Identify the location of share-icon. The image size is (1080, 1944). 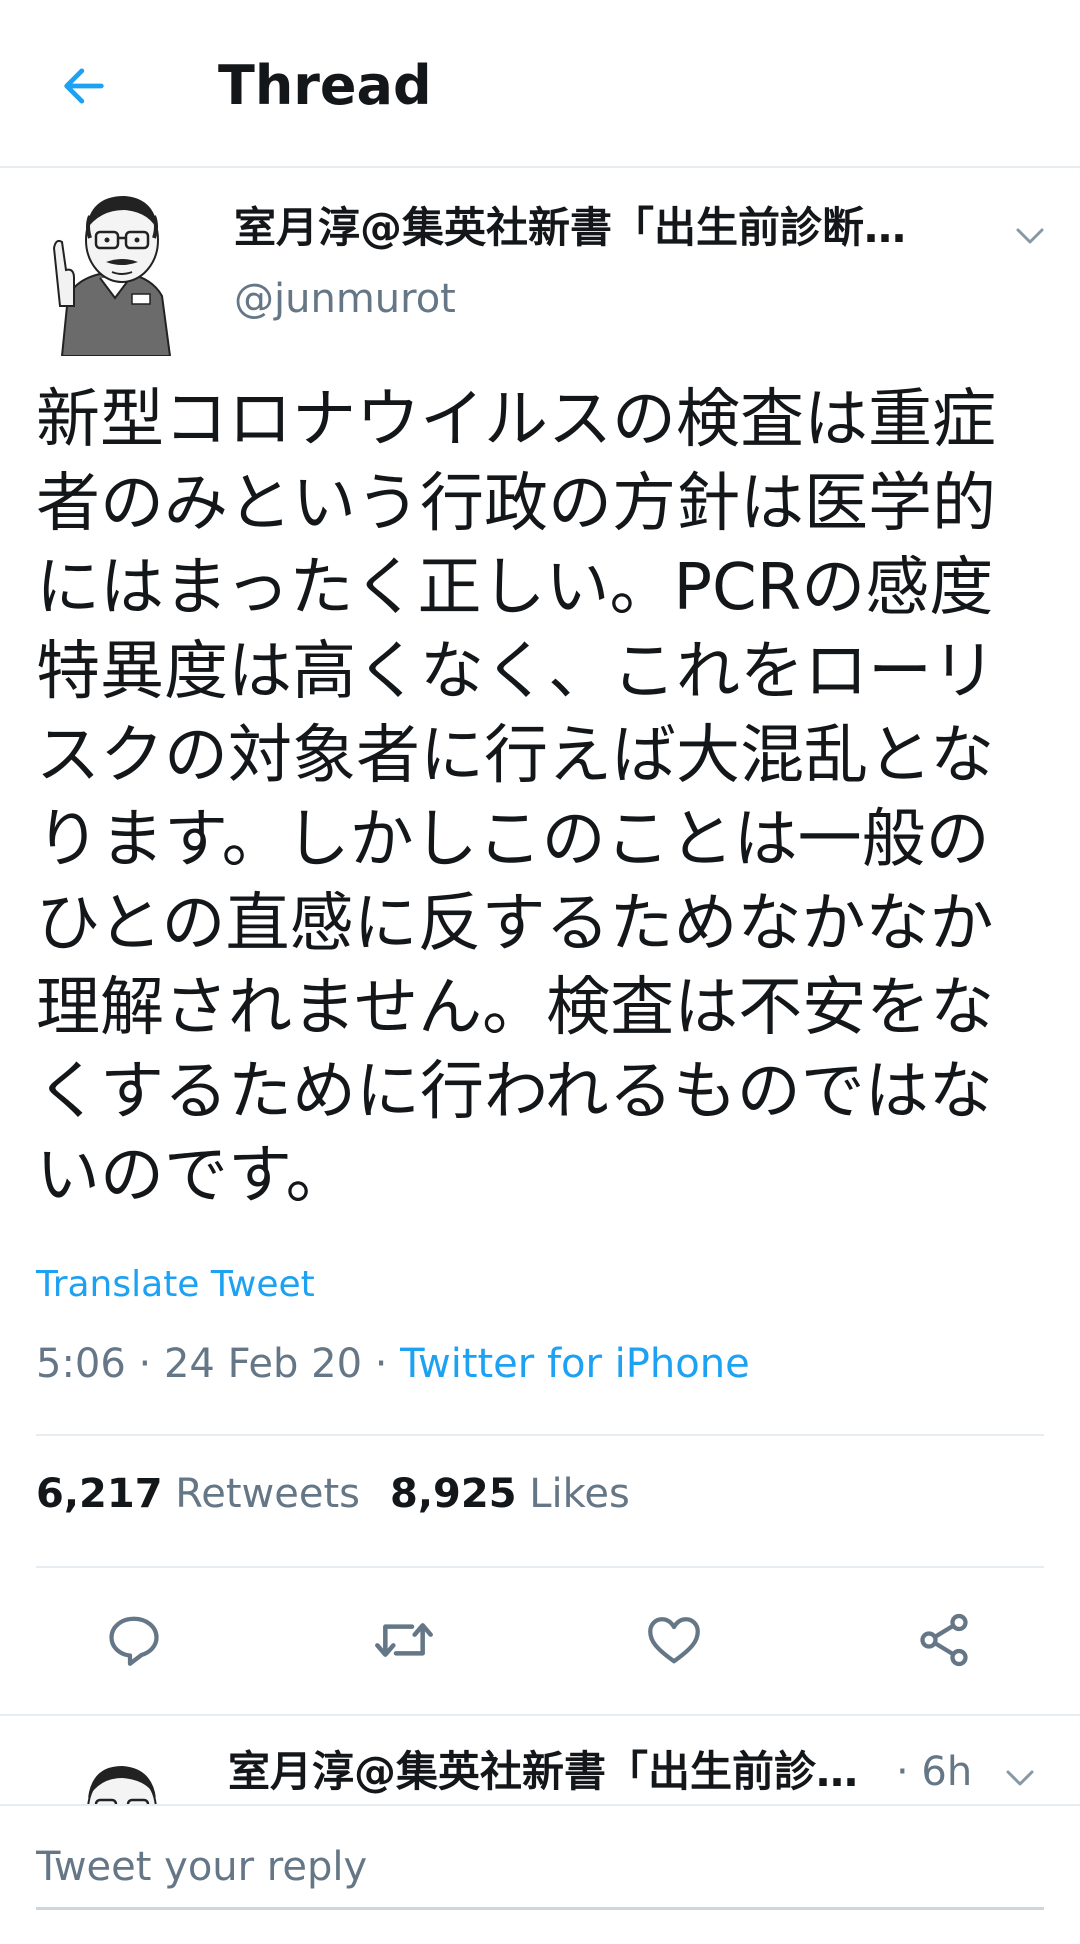
(944, 1640).